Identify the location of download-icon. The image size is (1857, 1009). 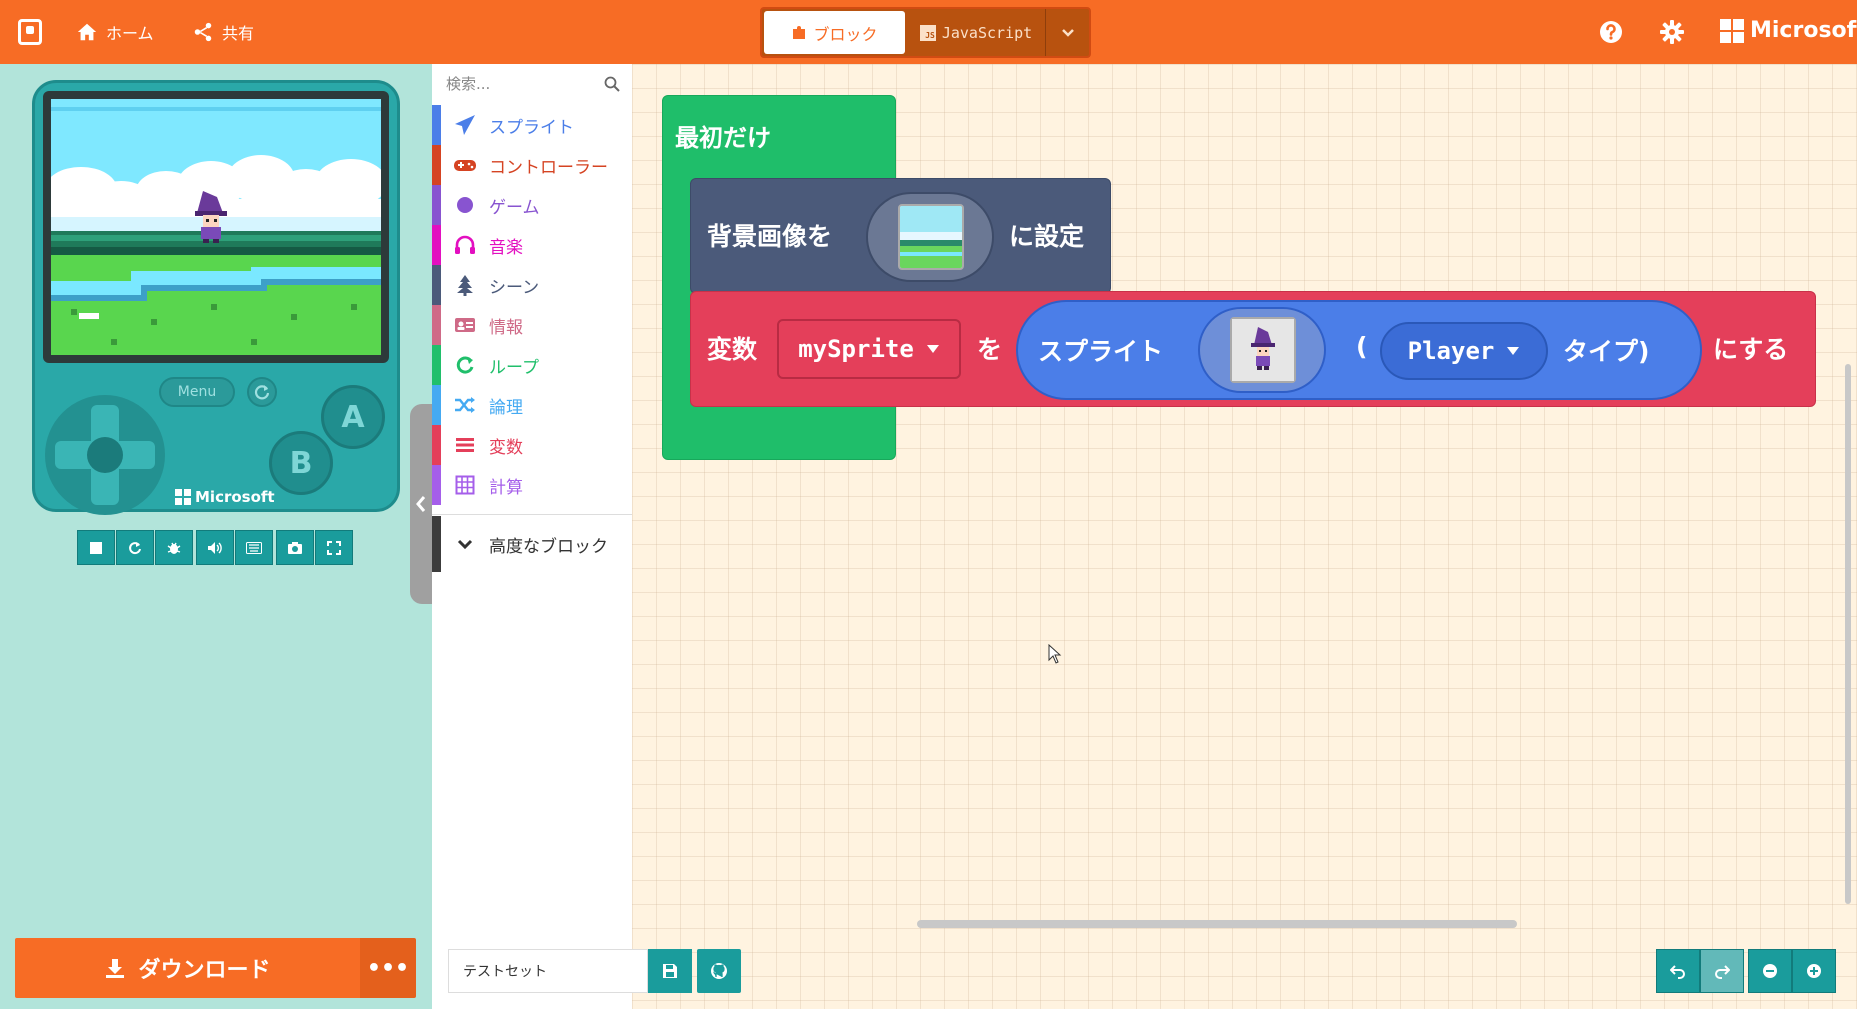
(115, 968).